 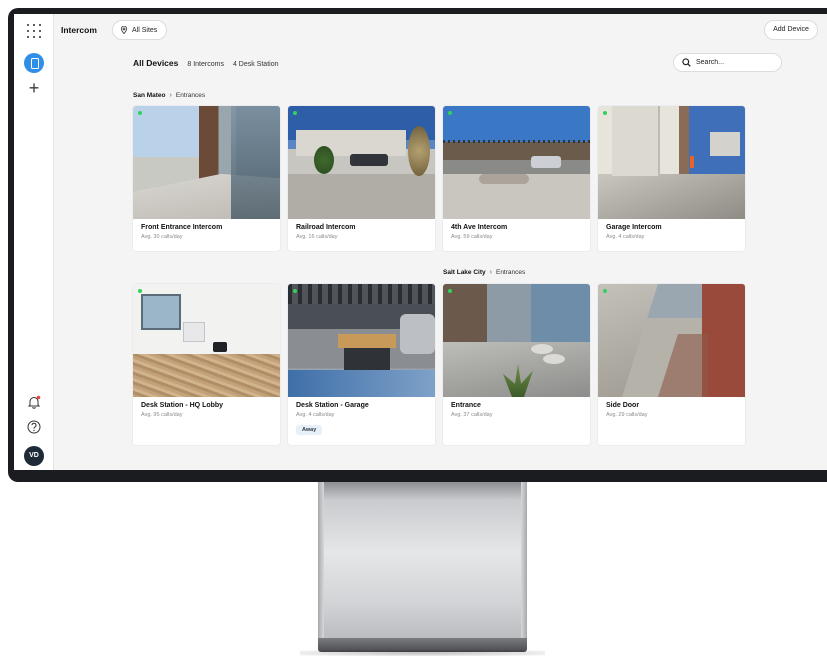 I want to click on stand-shadow, so click(x=422, y=653).